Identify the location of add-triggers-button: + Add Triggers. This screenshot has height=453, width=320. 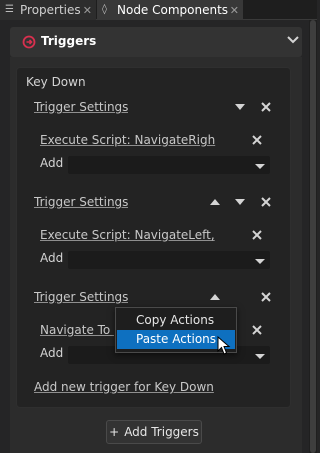
(154, 432).